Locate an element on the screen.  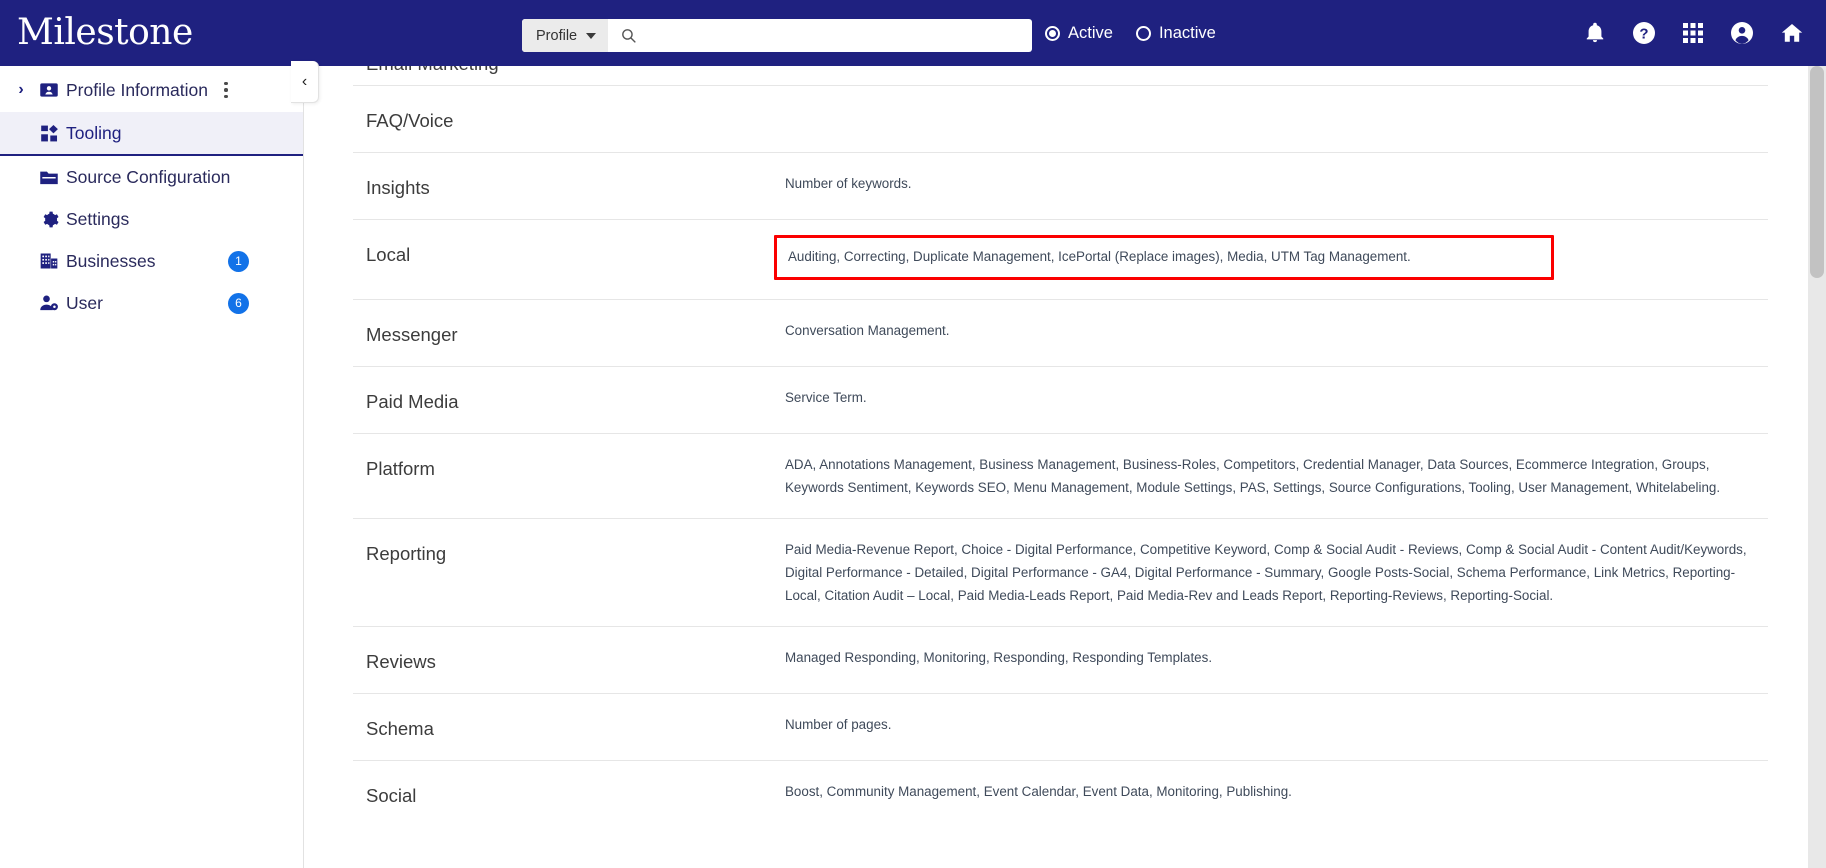
global-search: Profile is located at coordinates (777, 35).